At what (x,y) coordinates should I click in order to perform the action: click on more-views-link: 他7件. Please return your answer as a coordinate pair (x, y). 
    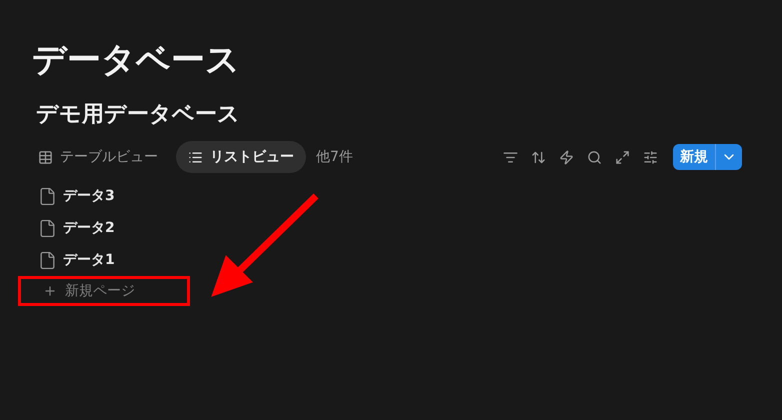
    Looking at the image, I should click on (334, 157).